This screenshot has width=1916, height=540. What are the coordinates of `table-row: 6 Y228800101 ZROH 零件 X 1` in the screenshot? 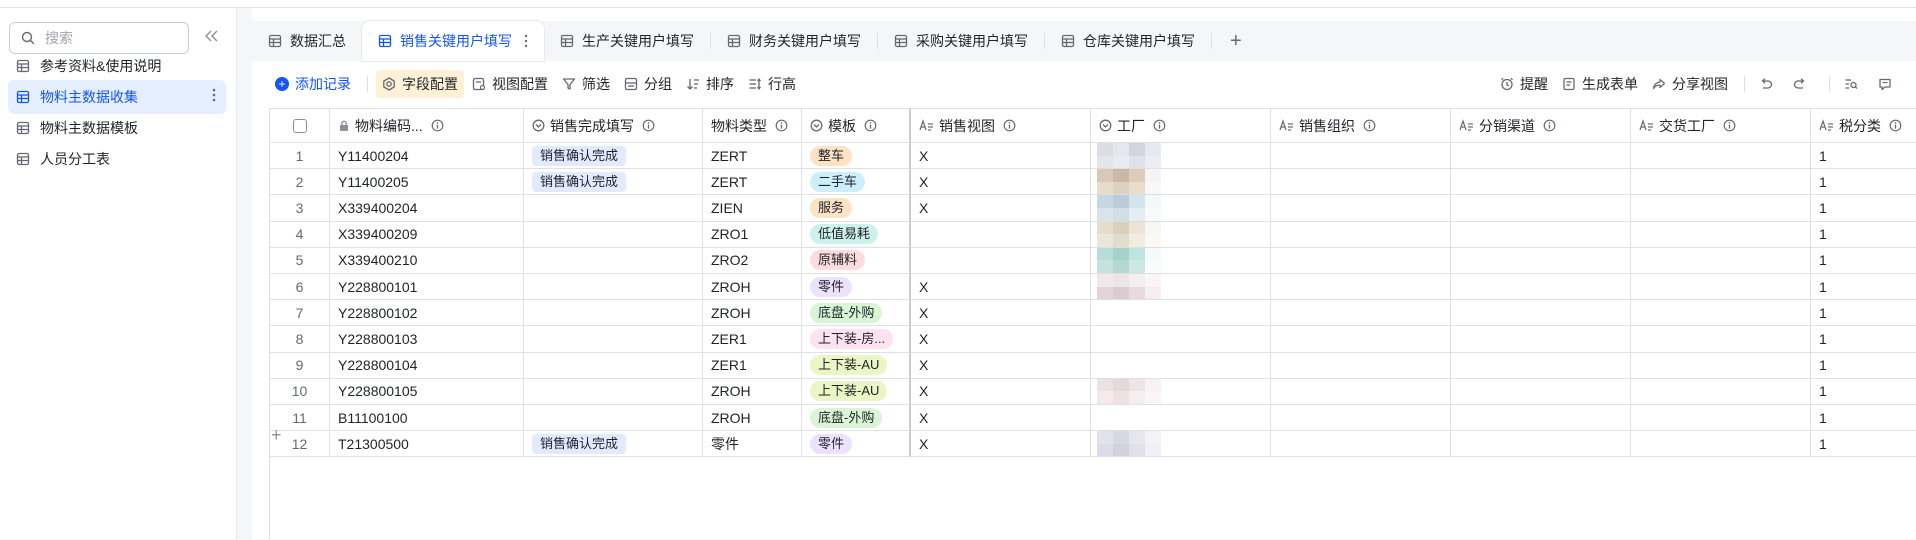 It's located at (1093, 287).